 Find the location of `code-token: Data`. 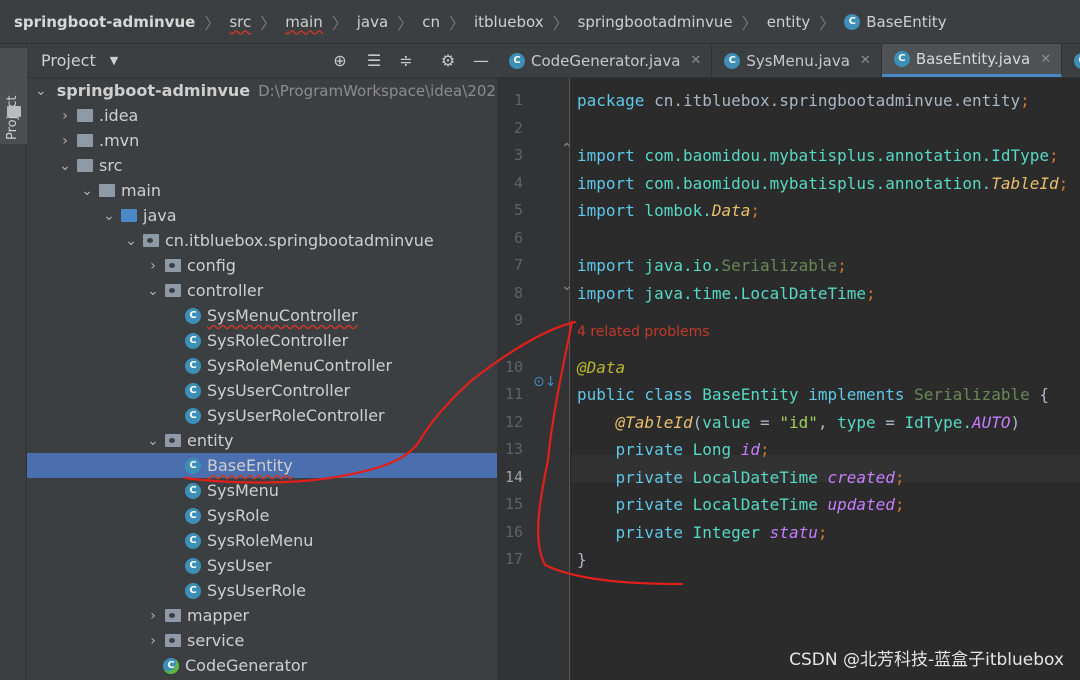

code-token: Data is located at coordinates (731, 210).